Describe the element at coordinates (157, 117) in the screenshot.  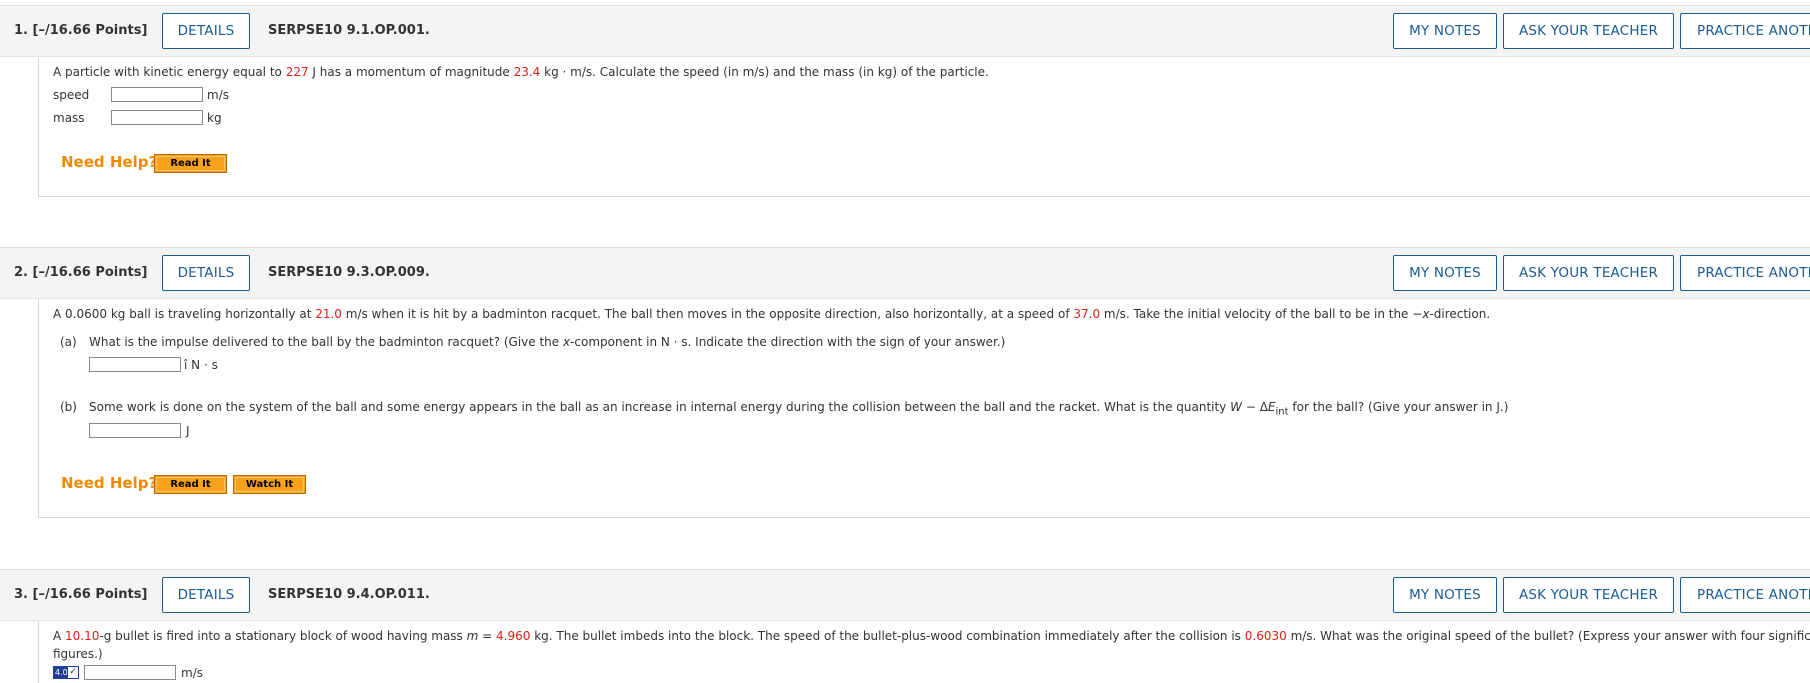
I see `mass-input` at that location.